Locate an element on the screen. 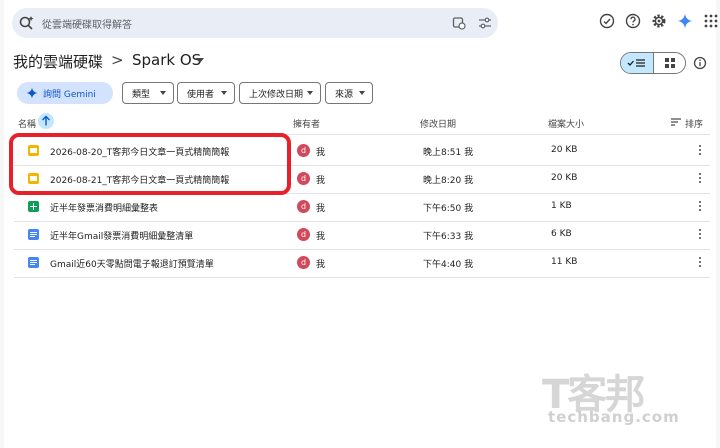  filter-chip-modified: 上次修改日期 is located at coordinates (280, 93).